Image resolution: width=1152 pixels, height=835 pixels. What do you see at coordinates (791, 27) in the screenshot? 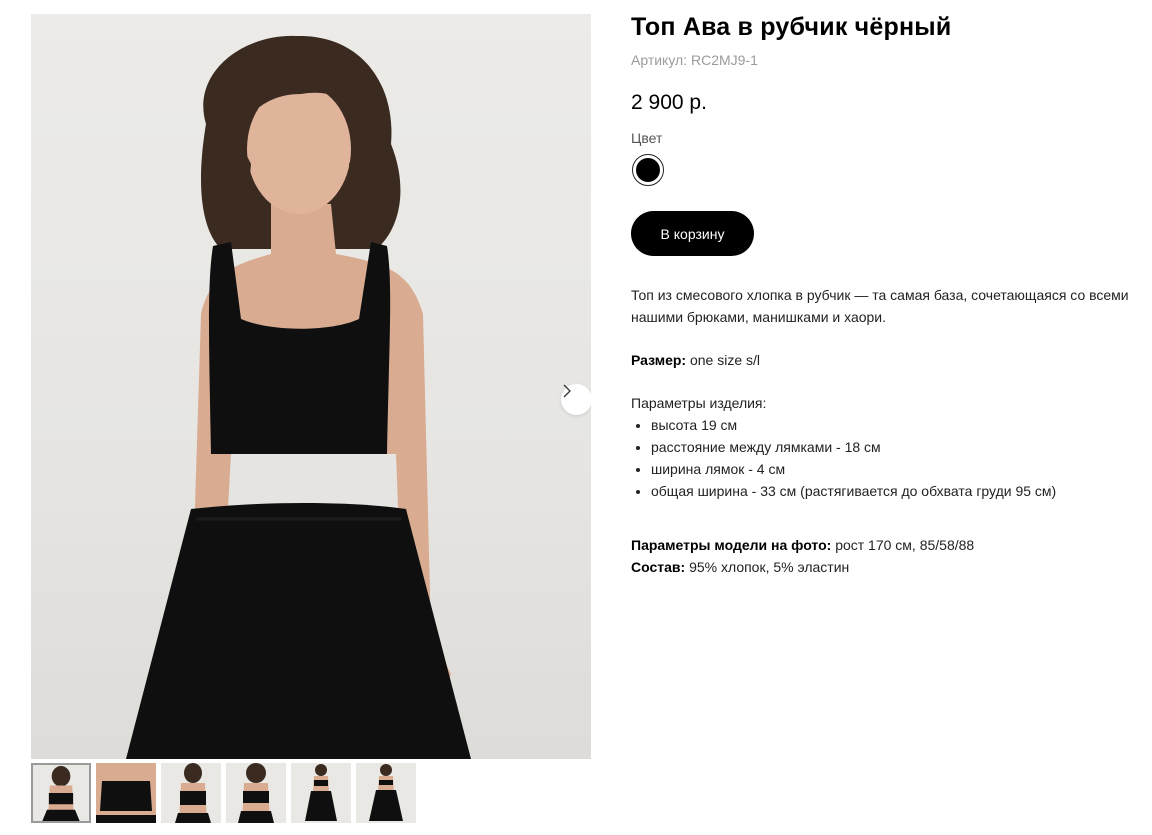
I see `product-title: Топ Ава в рубчик чёрный` at bounding box center [791, 27].